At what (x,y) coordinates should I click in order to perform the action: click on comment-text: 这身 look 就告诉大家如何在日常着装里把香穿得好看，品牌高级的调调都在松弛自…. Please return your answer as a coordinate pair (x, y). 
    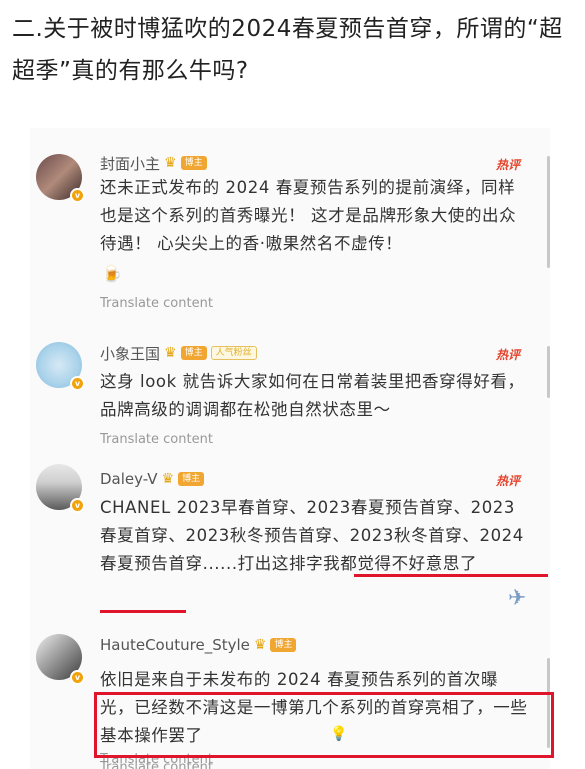
    Looking at the image, I should click on (312, 395).